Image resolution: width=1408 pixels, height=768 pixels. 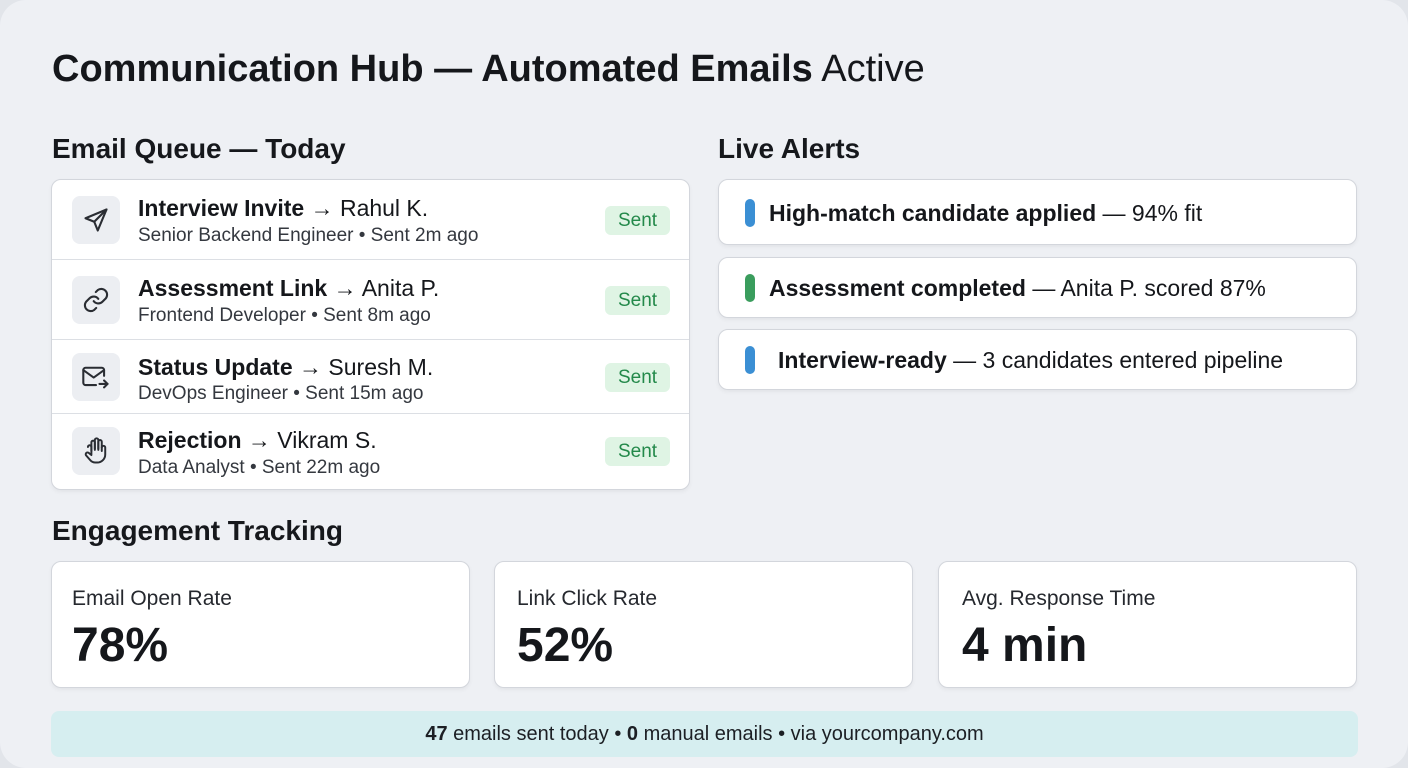 I want to click on metric-value: 78%, so click(x=120, y=645).